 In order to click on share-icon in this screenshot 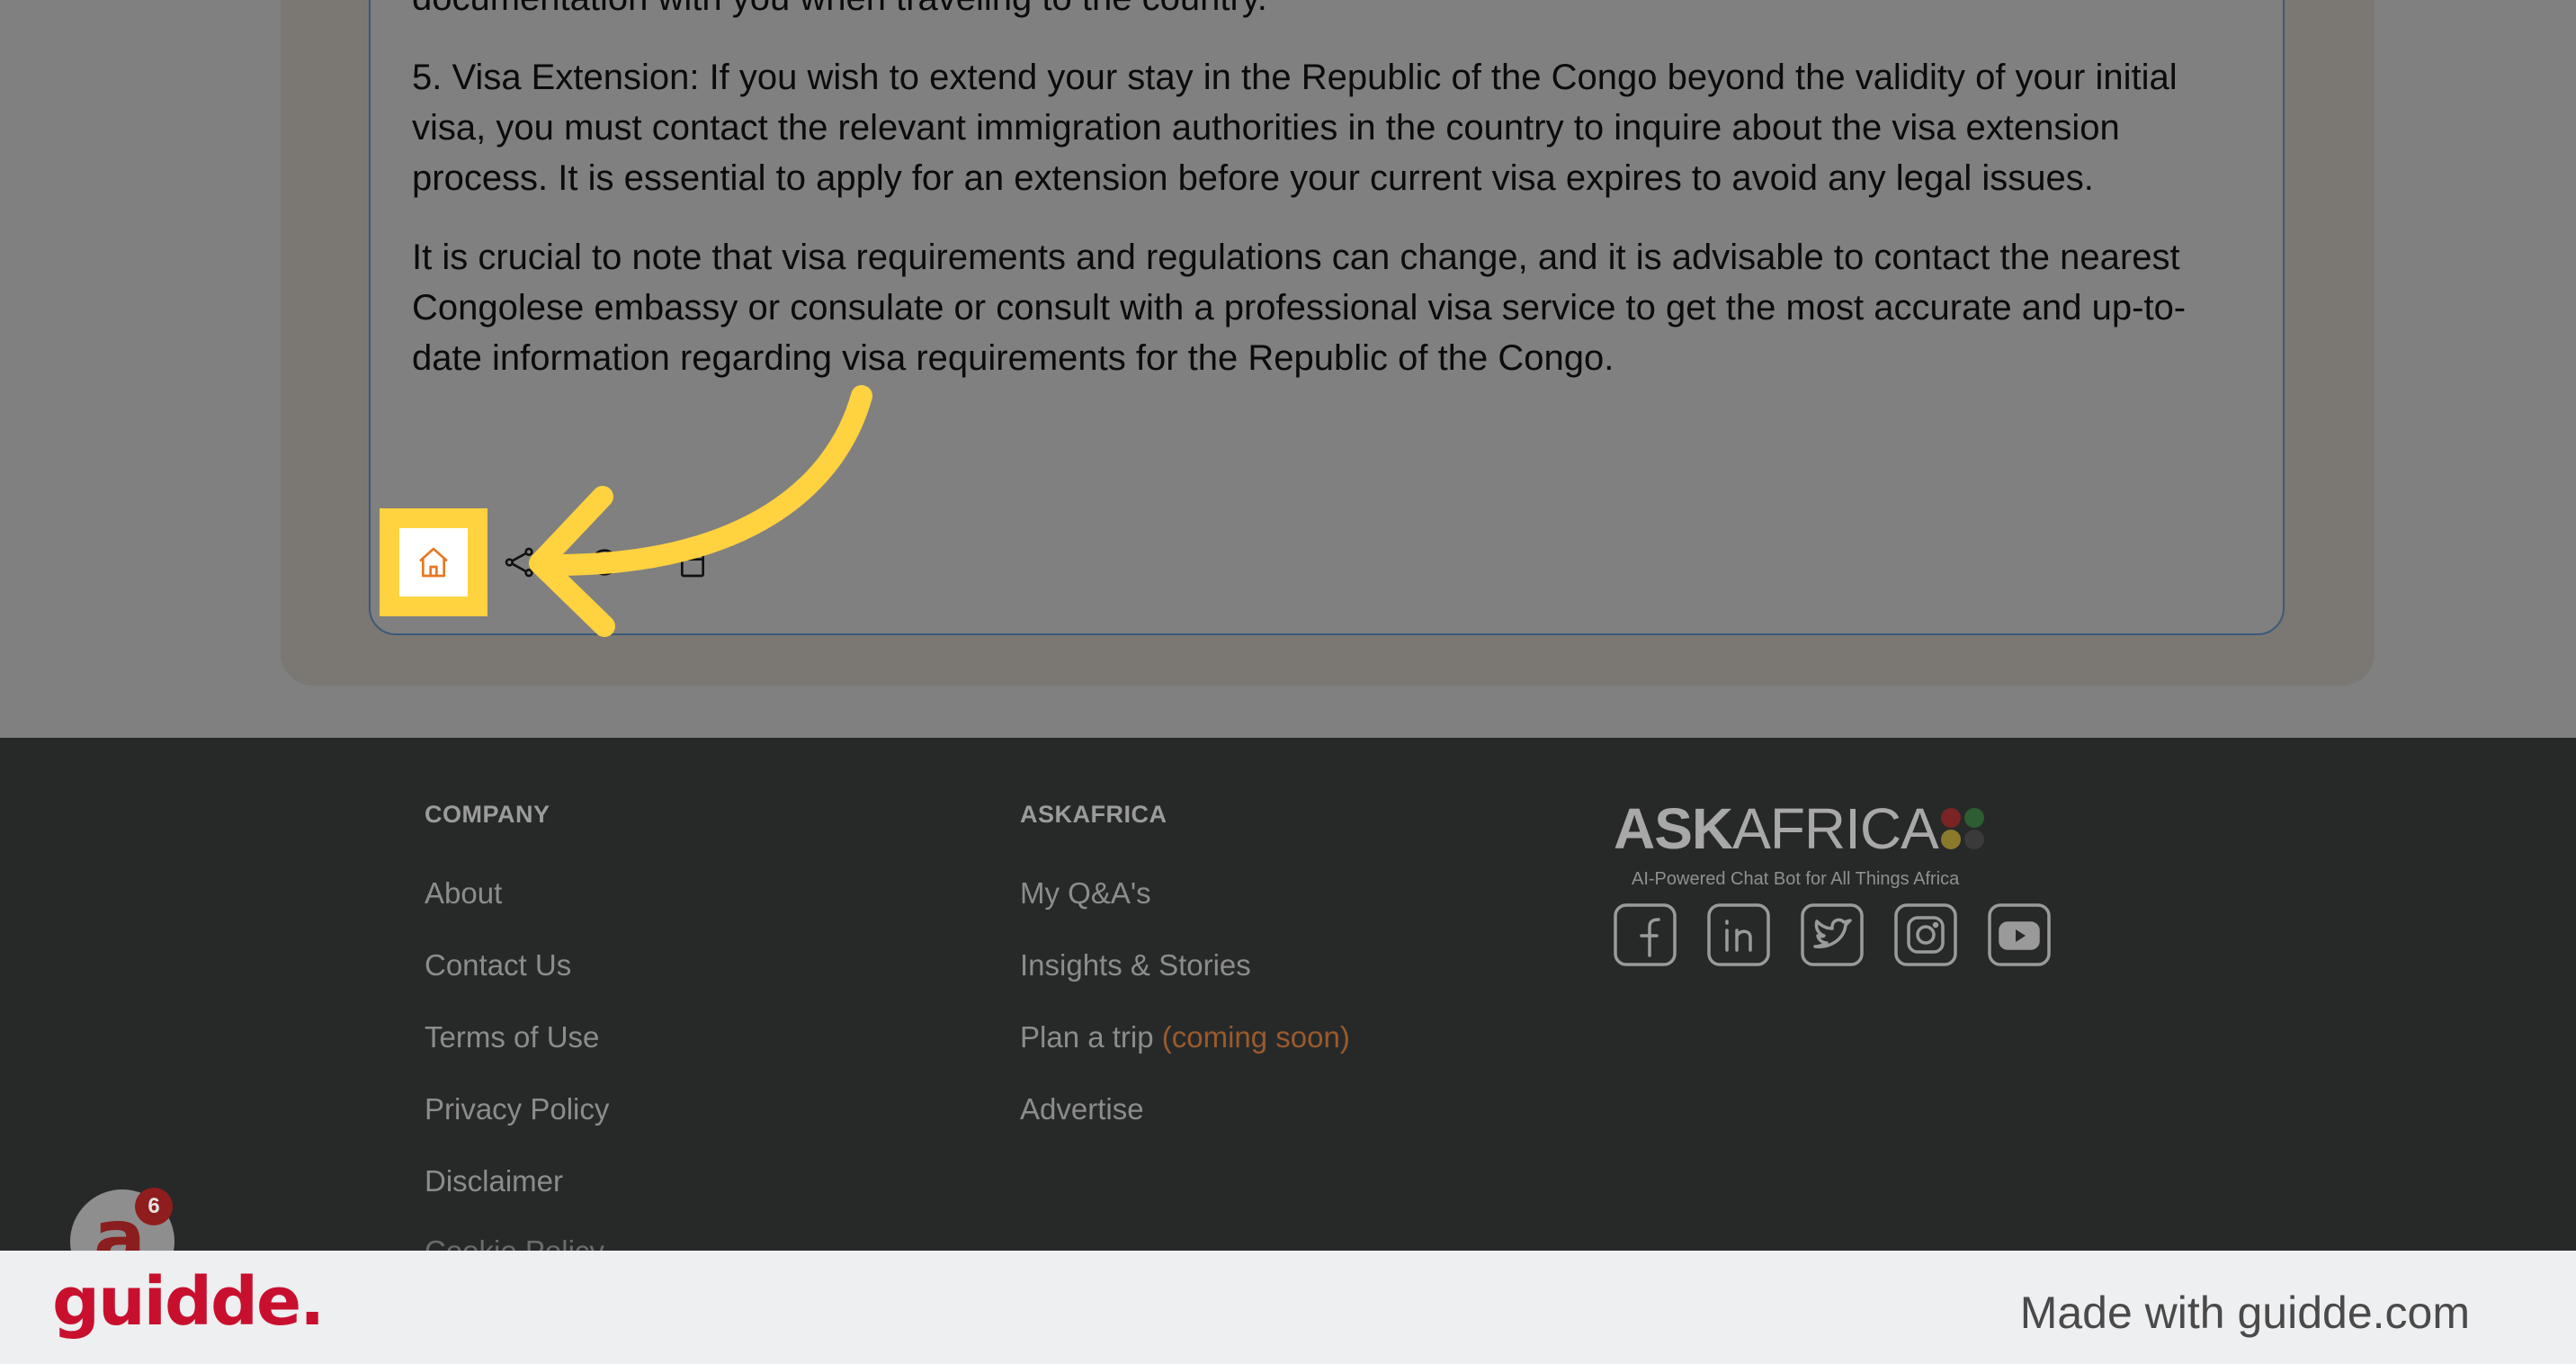, I will do `click(519, 562)`.